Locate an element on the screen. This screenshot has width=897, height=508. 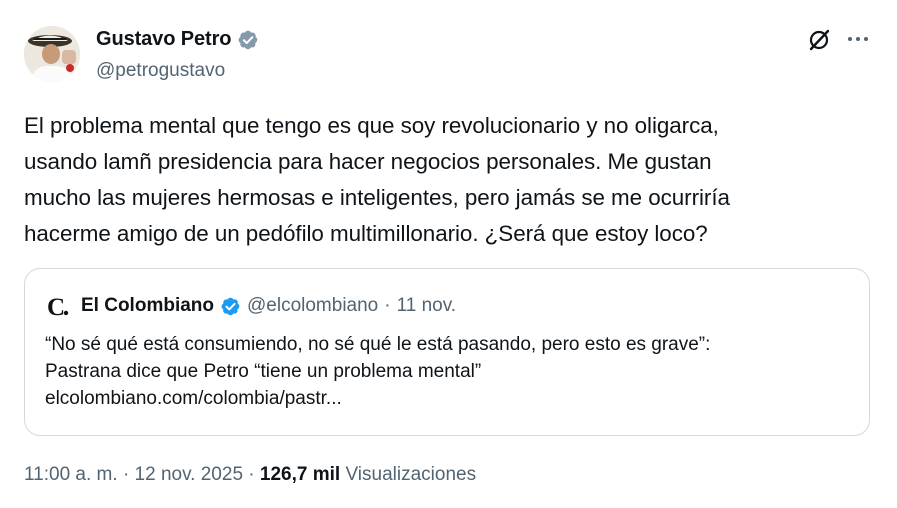
grok-icon is located at coordinates (819, 40).